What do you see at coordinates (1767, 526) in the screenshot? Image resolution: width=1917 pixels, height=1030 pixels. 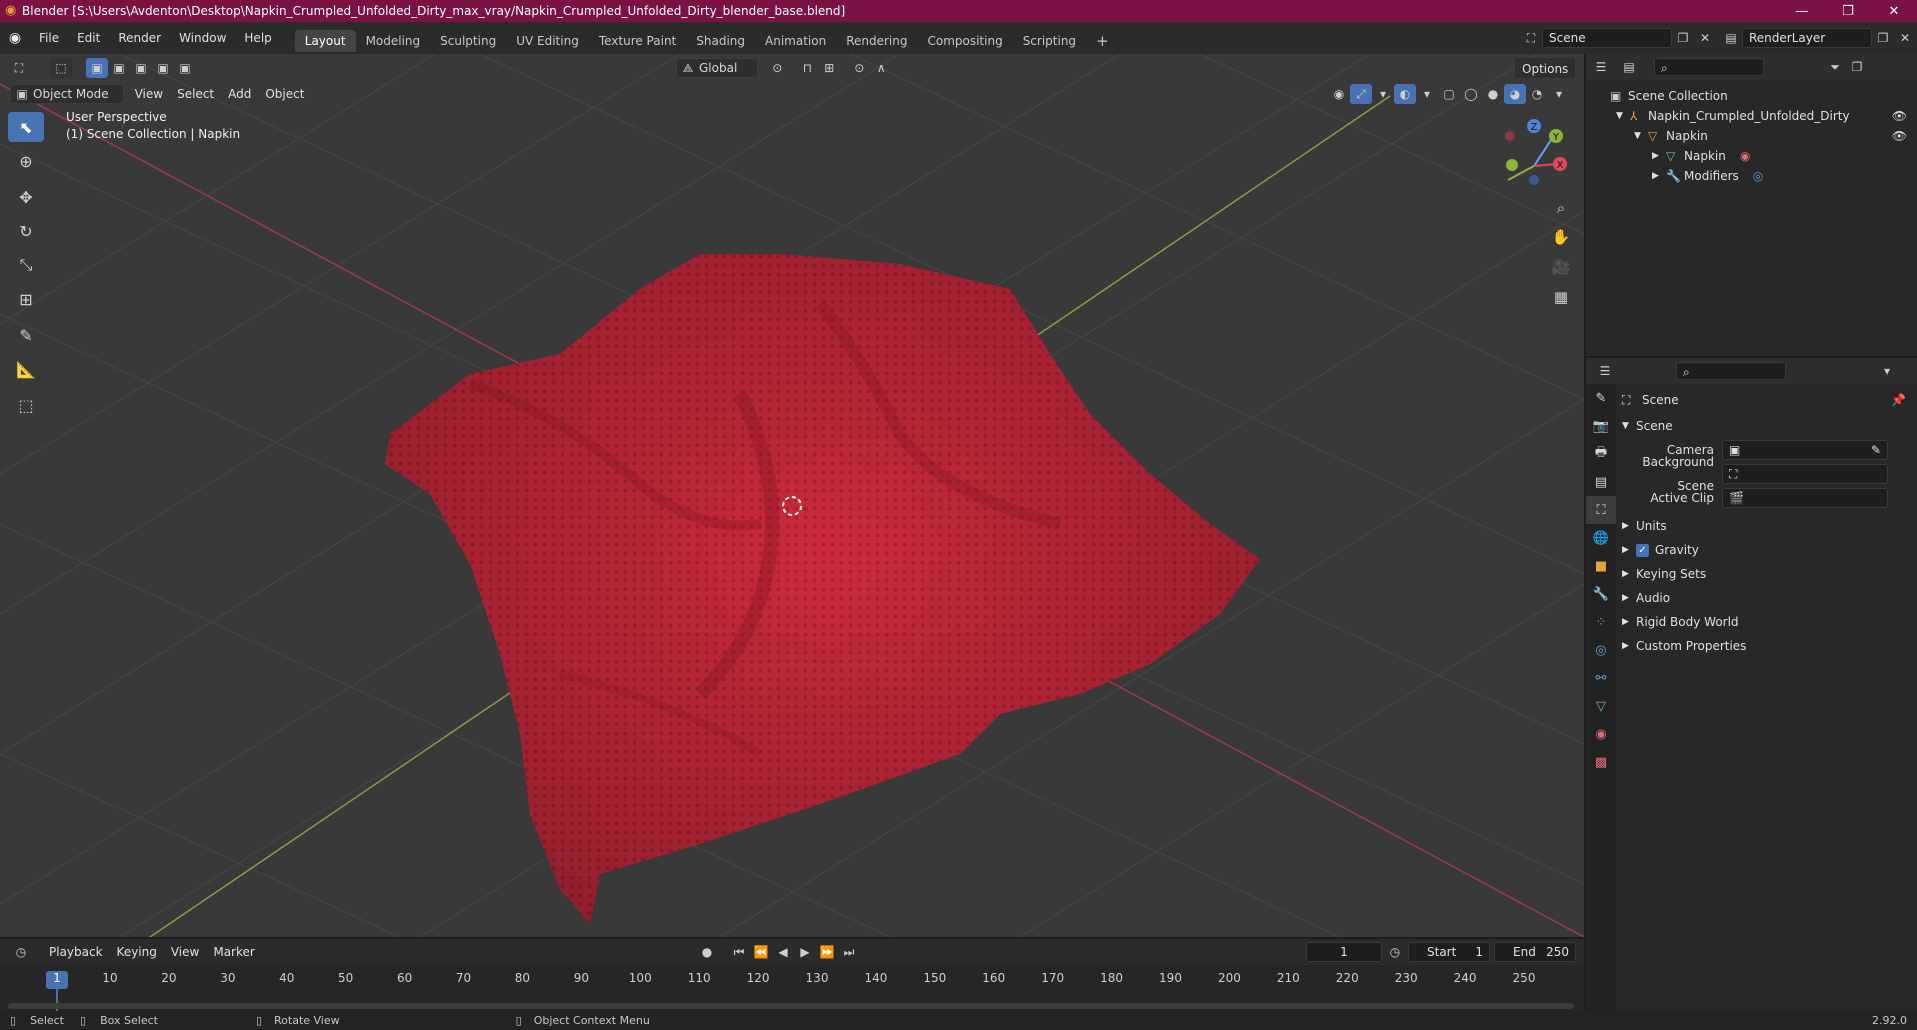 I see `panel-units: ▶ Units` at bounding box center [1767, 526].